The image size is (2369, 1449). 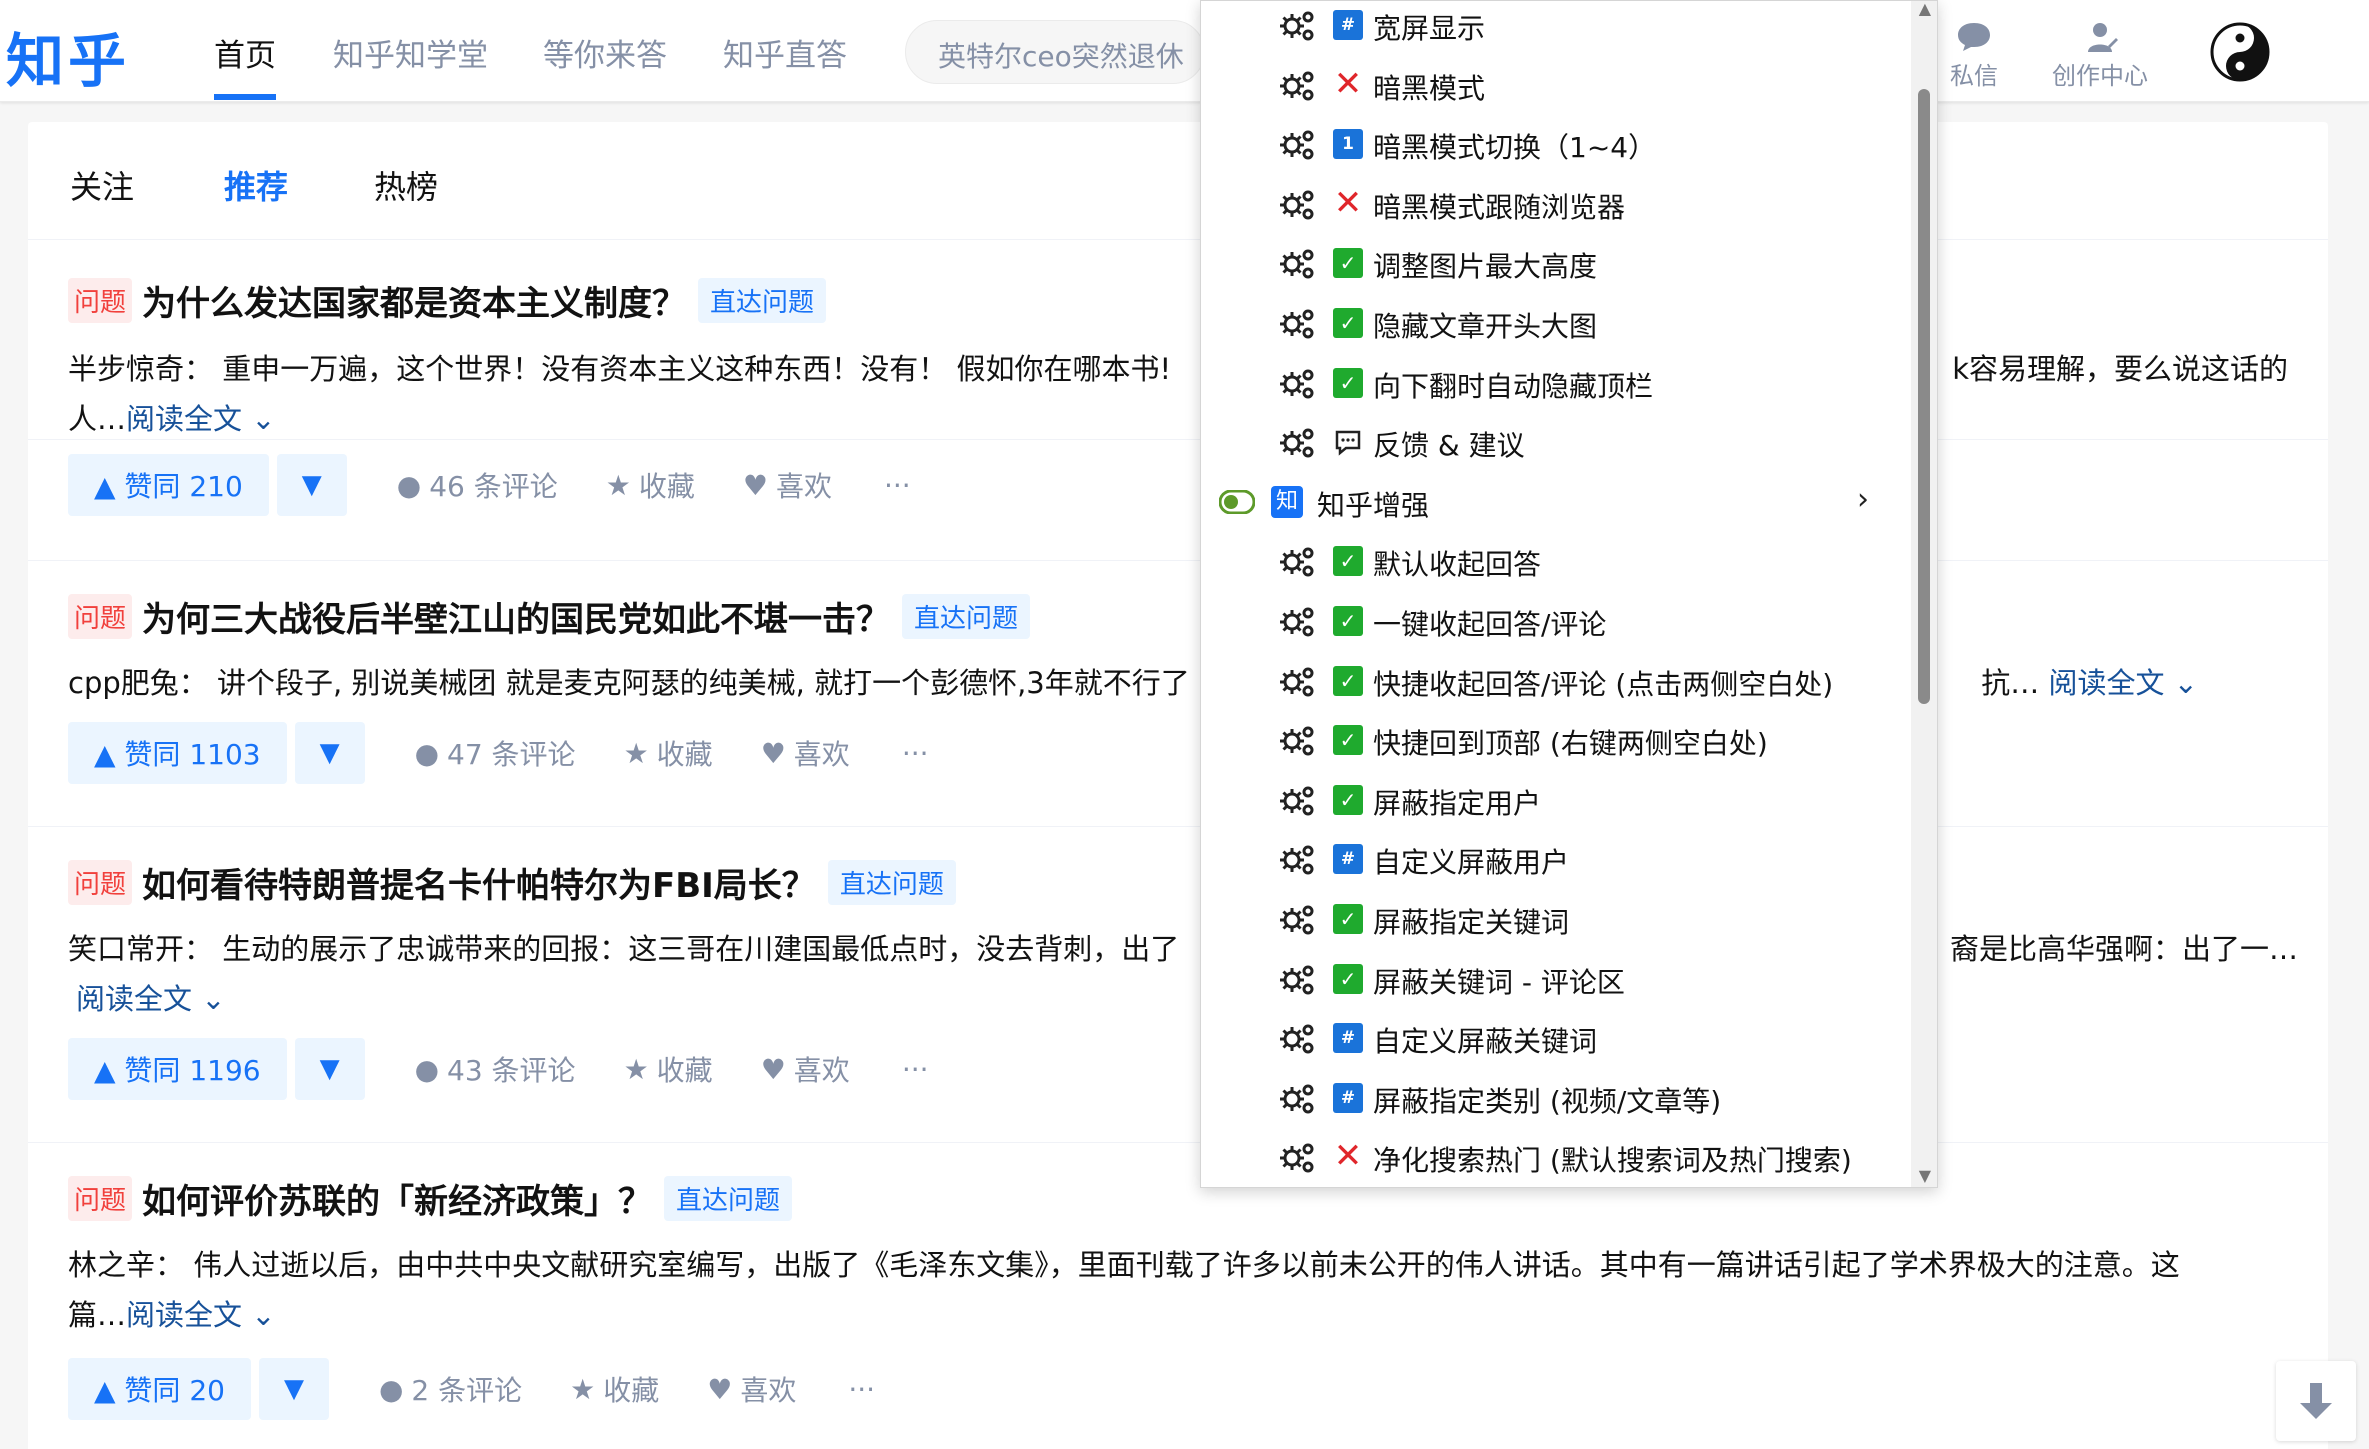 I want to click on menu-item: 1 暗黑模式切换（1~4）, so click(x=1556, y=144).